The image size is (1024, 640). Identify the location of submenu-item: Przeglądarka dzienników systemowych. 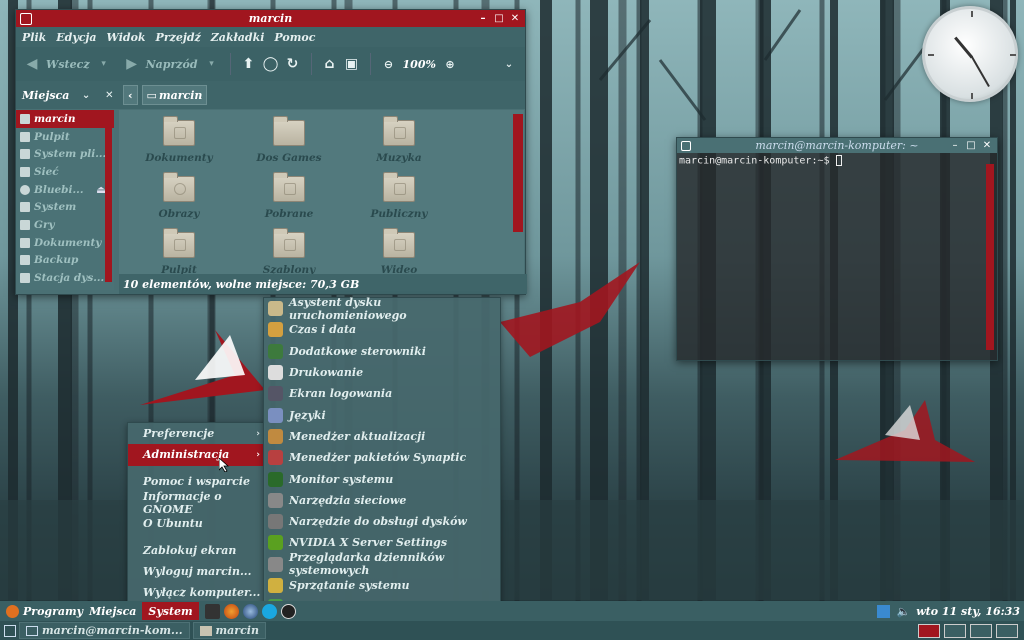
(382, 564).